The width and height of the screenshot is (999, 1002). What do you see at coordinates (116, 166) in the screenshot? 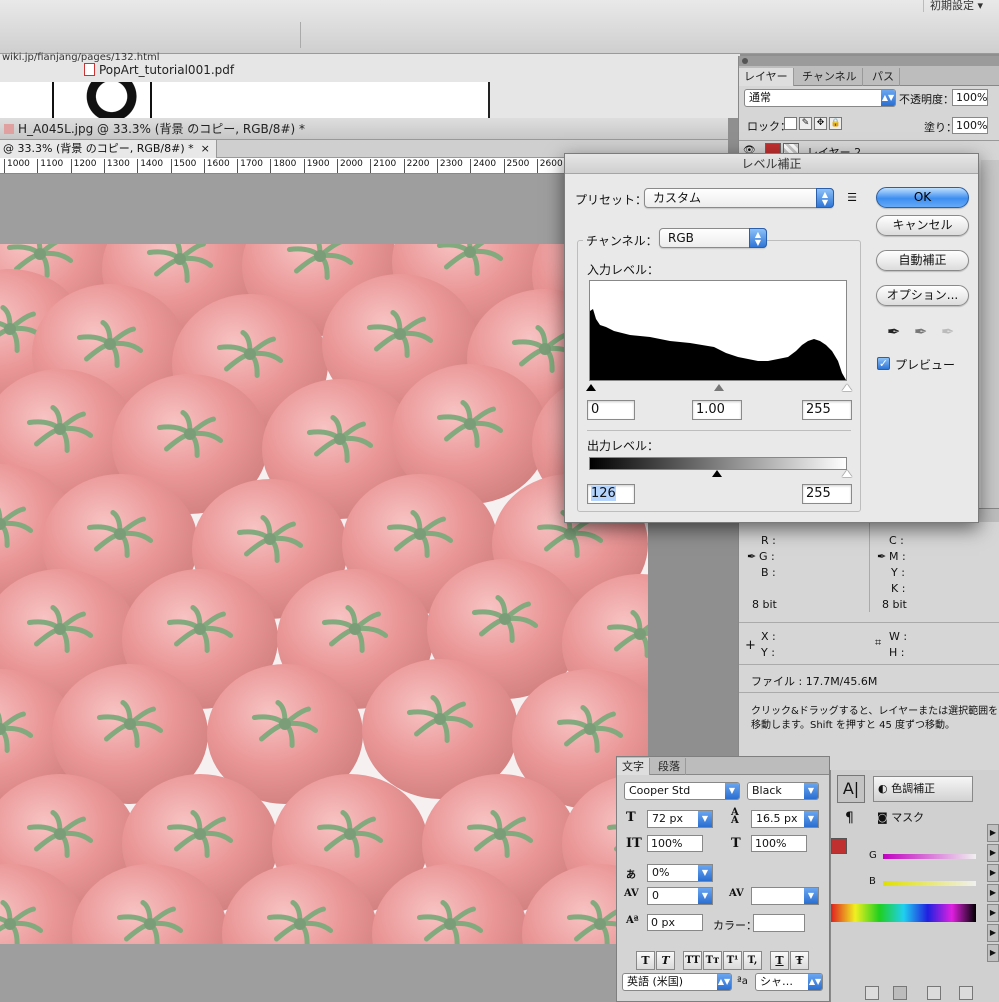
I see `ruler-tick-label: 1300` at bounding box center [116, 166].